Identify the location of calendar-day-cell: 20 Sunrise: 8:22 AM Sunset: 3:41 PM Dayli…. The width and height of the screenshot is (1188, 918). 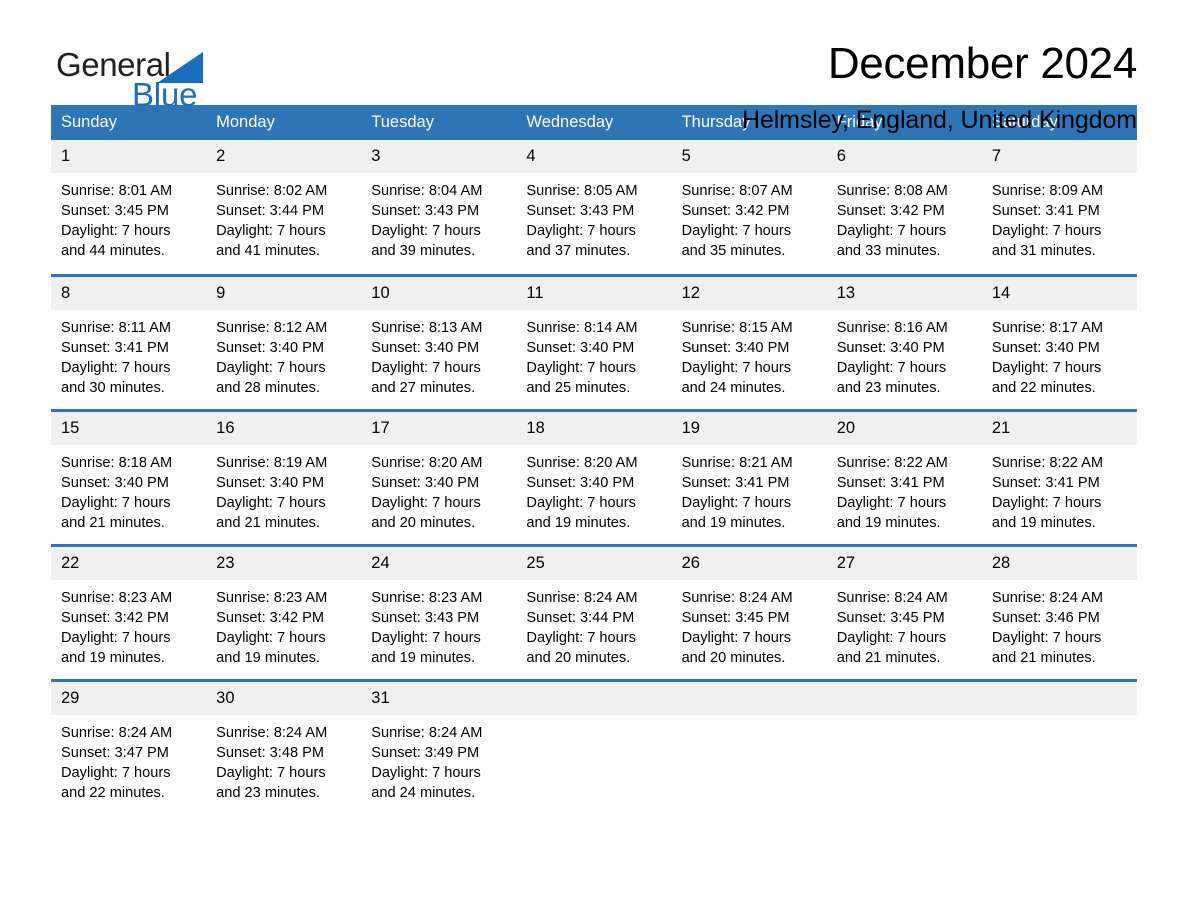
(904, 476).